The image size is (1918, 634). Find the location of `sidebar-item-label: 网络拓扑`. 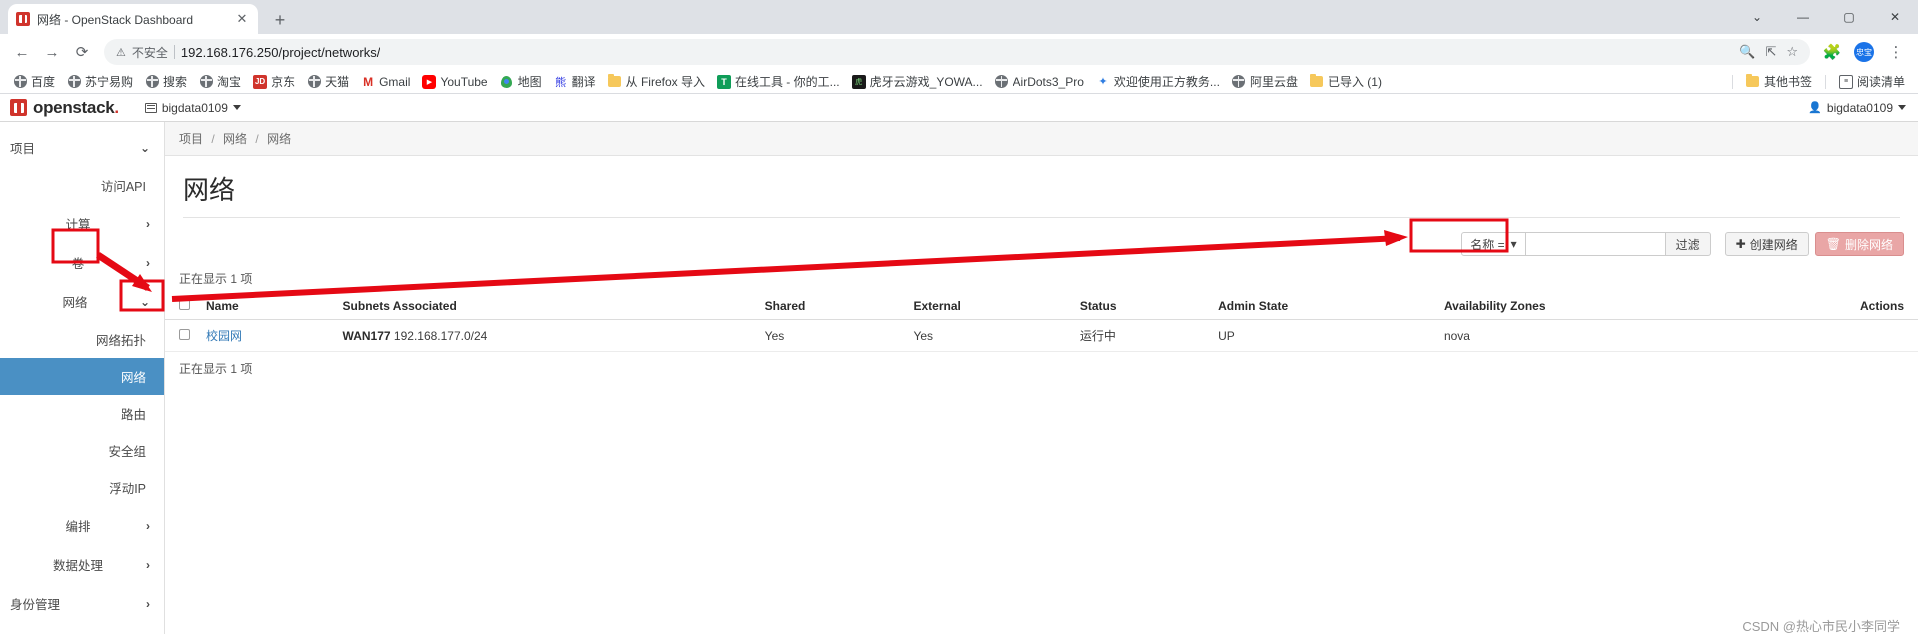

sidebar-item-label: 网络拓扑 is located at coordinates (120, 341).